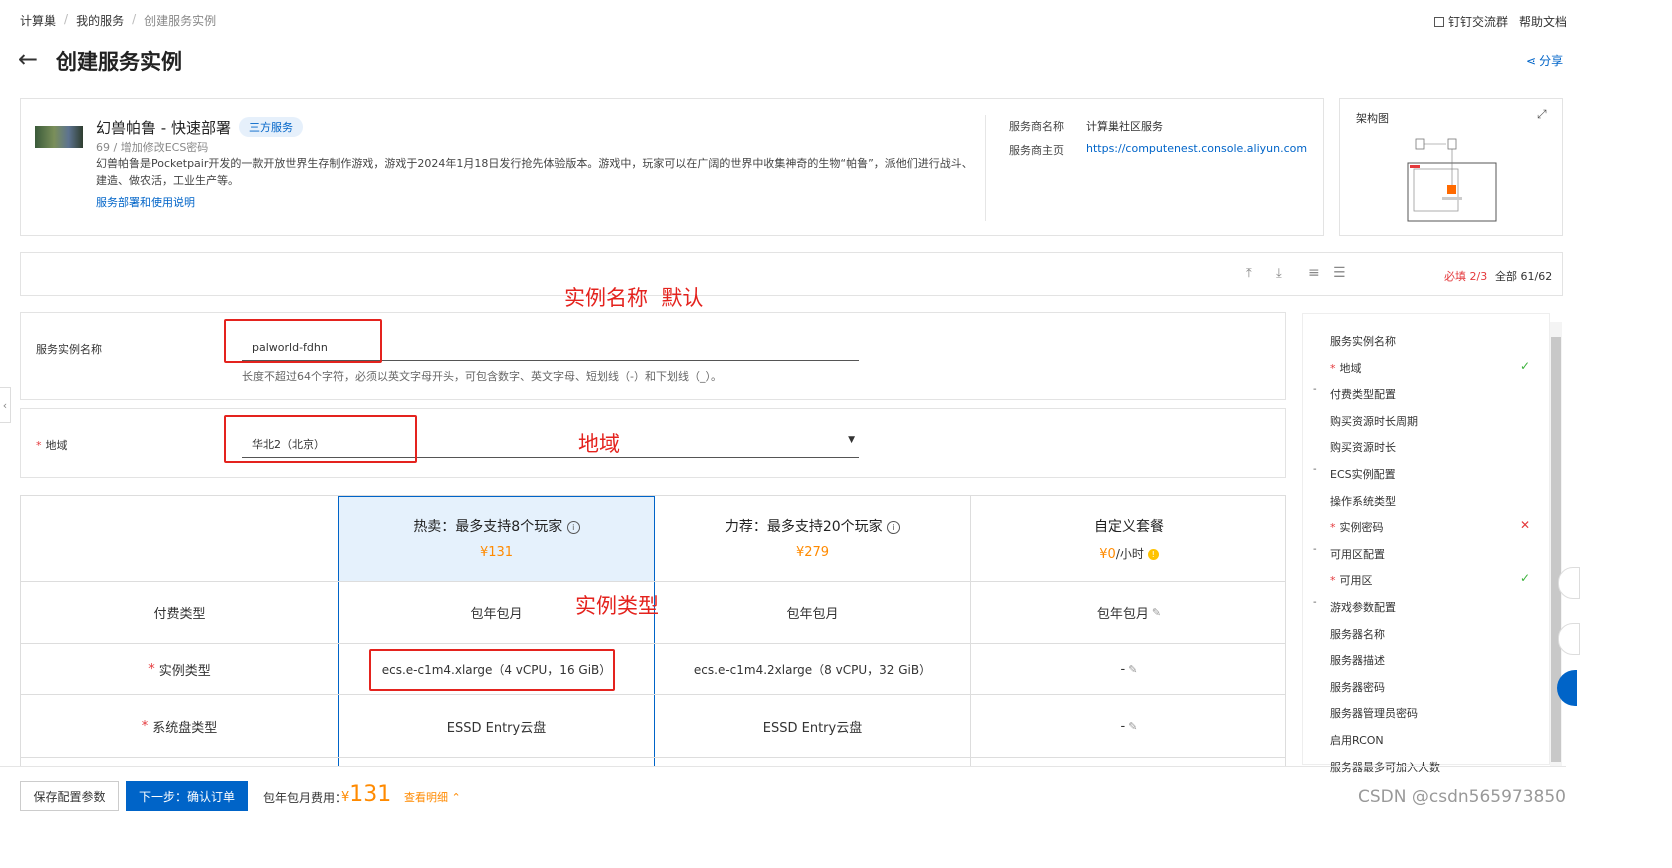 The image size is (1672, 868). Describe the element at coordinates (5, 405) in the screenshot. I see `sidebar-collapse-tab: ‹` at that location.